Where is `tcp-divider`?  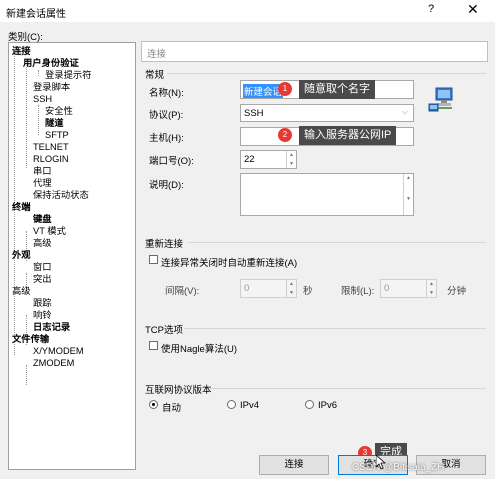 tcp-divider is located at coordinates (335, 328).